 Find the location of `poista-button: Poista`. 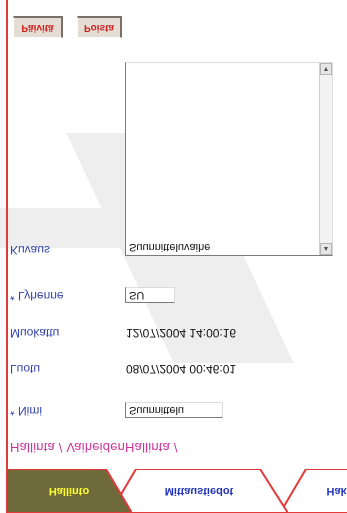

poista-button: Poista is located at coordinates (99, 27).